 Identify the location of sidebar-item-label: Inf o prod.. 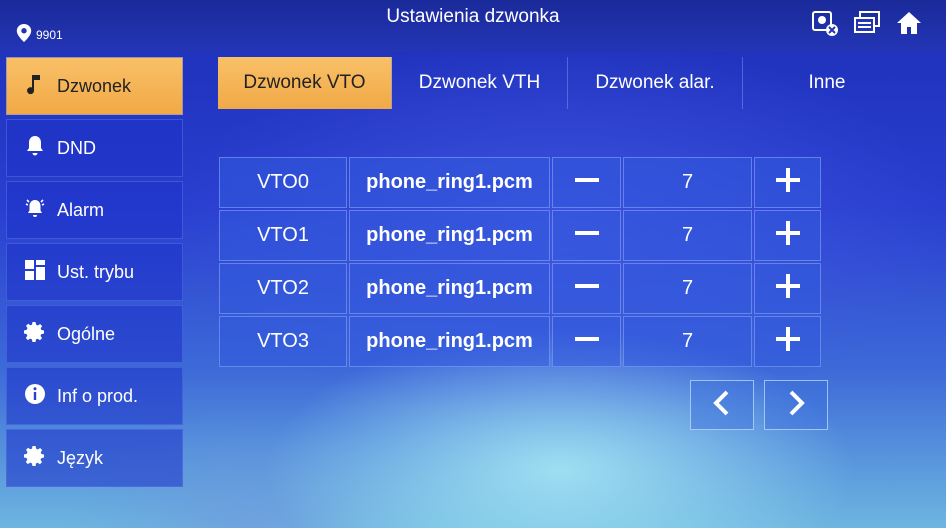
(98, 395).